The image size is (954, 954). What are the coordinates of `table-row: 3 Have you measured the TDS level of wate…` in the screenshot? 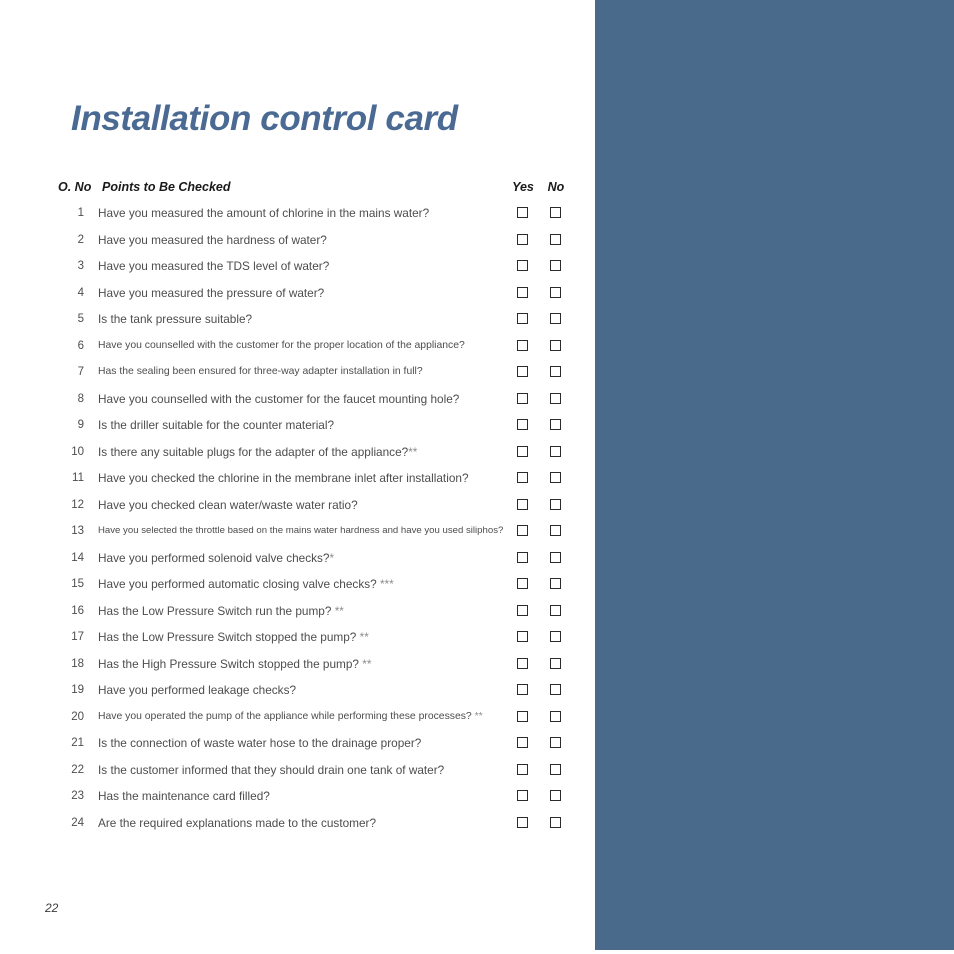 It's located at (313, 268).